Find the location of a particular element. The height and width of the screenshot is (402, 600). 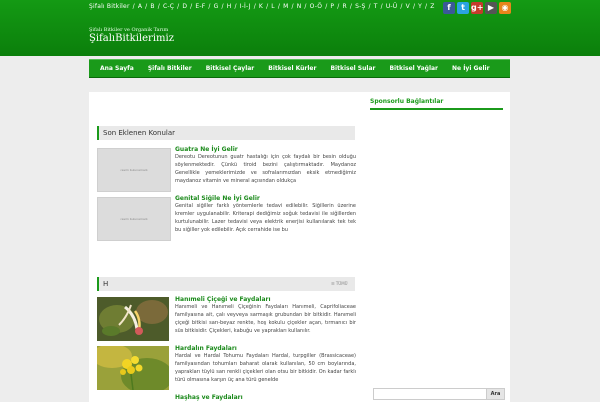

nav-item: Ne İyi Gelir is located at coordinates (471, 68).